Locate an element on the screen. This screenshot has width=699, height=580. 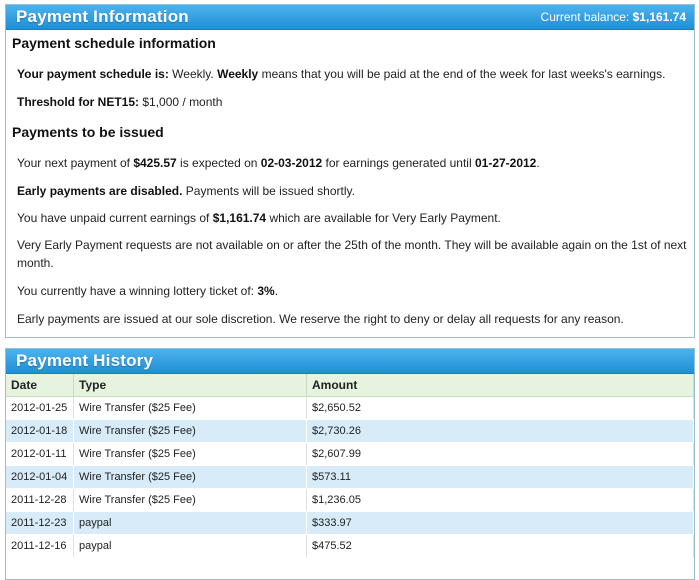
early-bold: Early payments are disabled. is located at coordinates (100, 191).